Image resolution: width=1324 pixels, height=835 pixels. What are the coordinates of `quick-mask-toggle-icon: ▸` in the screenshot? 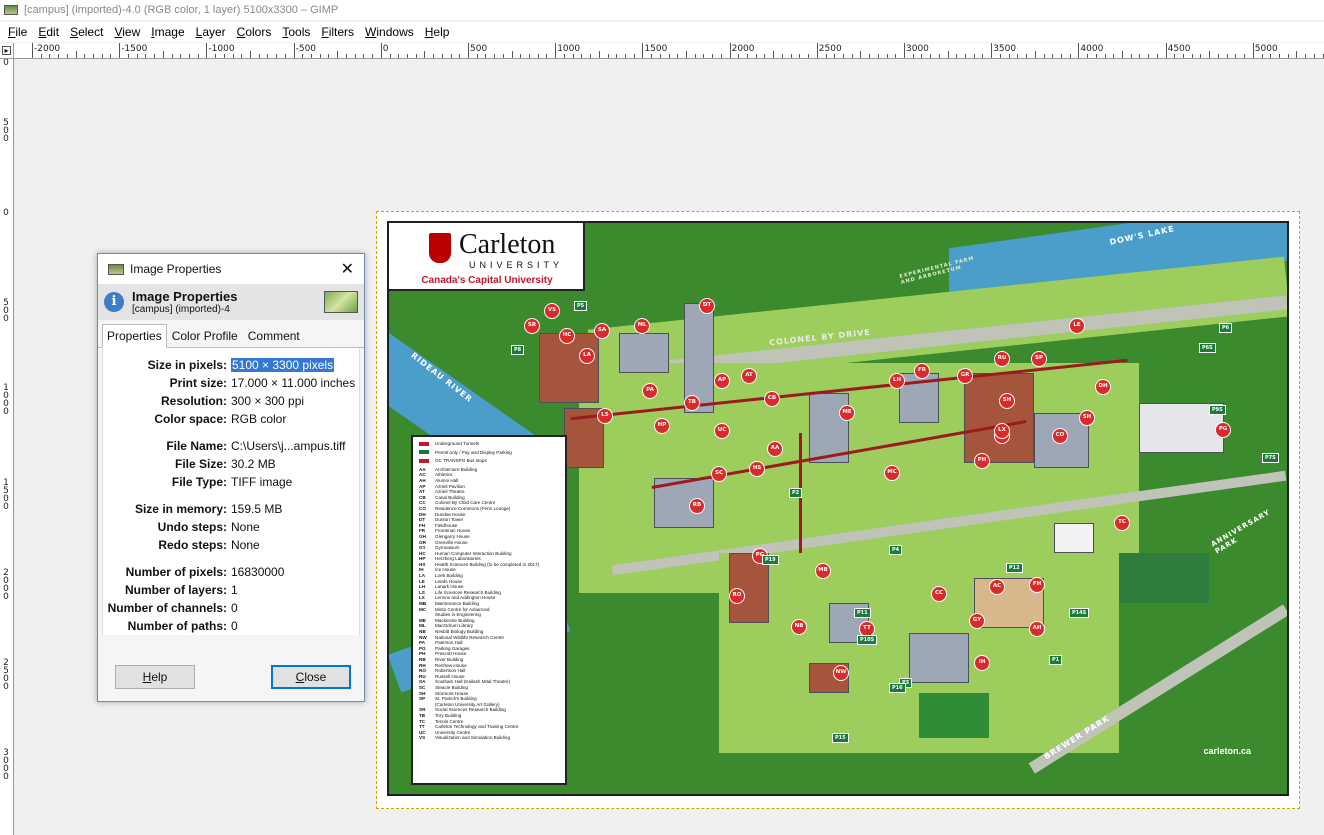 It's located at (6, 50).